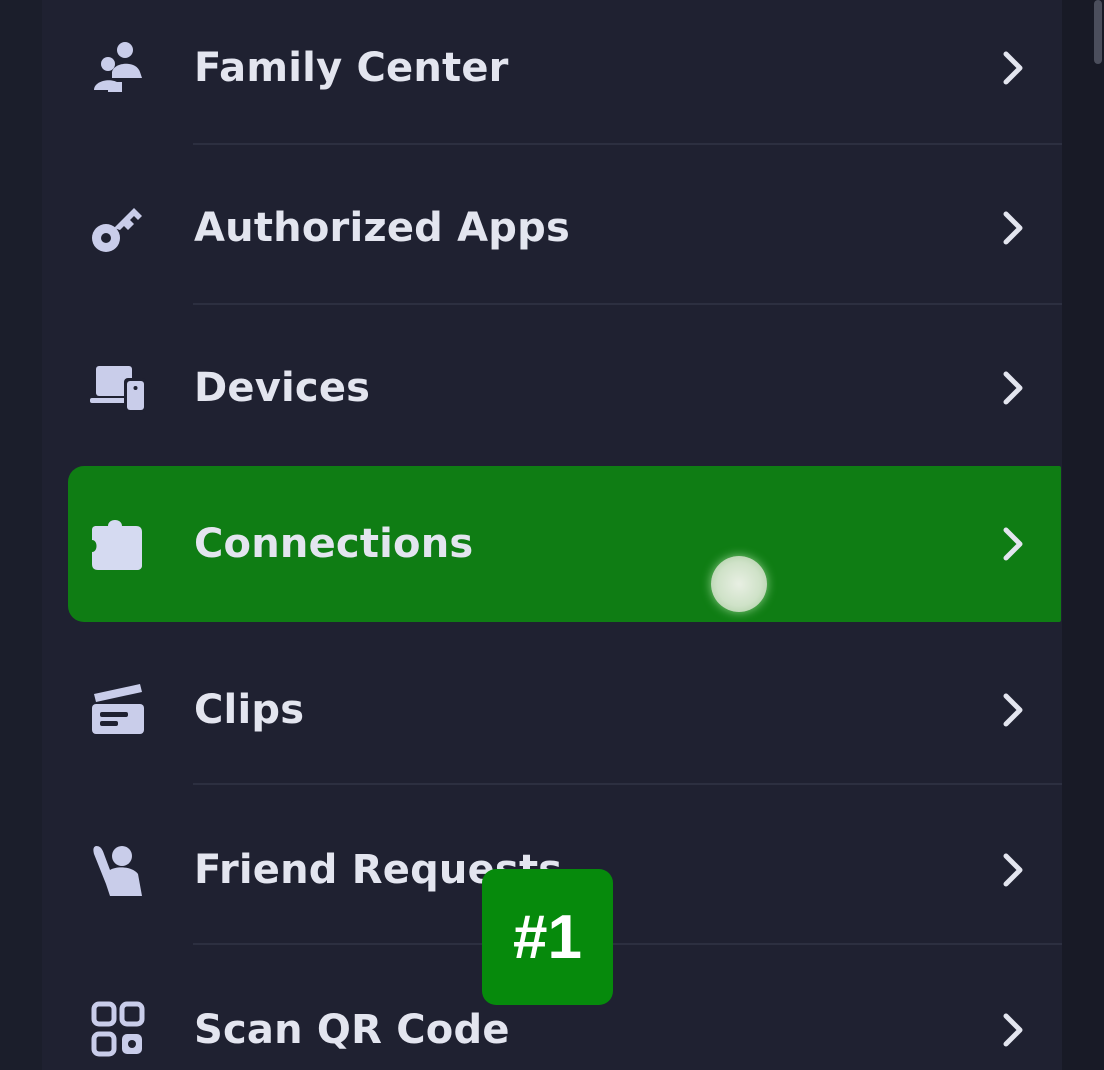  I want to click on qr-scan-icon, so click(118, 1030).